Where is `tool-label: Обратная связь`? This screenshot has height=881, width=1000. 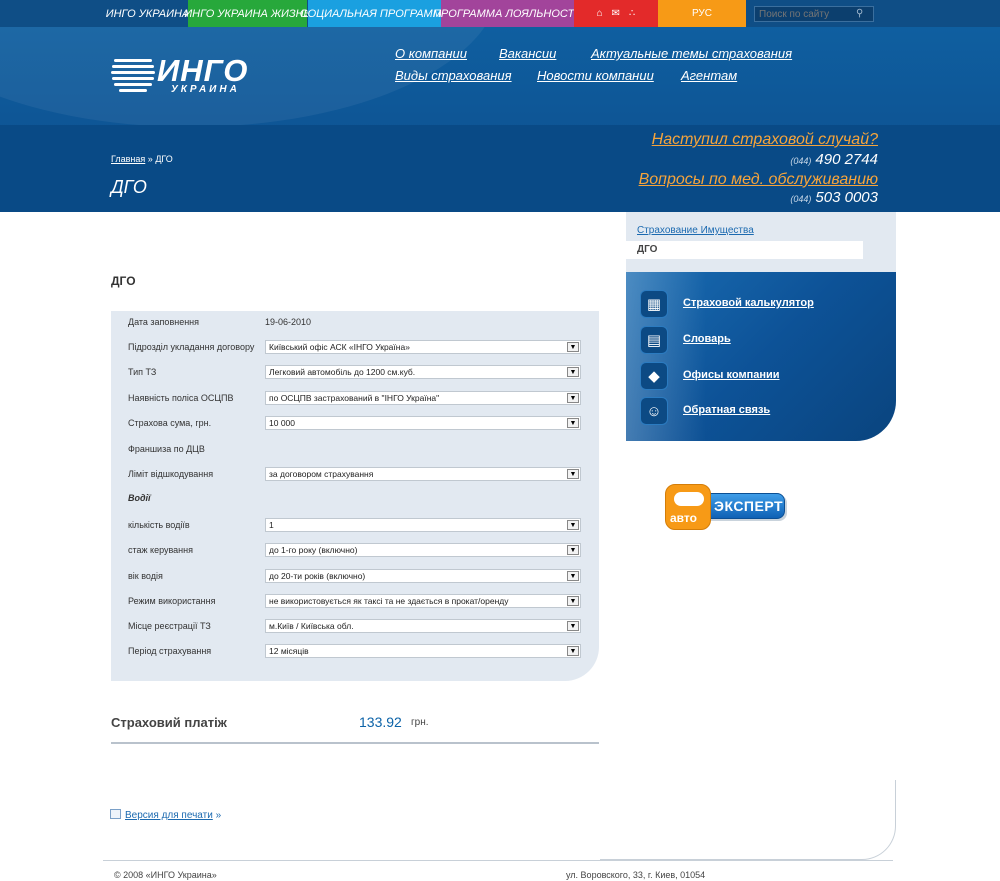
tool-label: Обратная связь is located at coordinates (726, 410).